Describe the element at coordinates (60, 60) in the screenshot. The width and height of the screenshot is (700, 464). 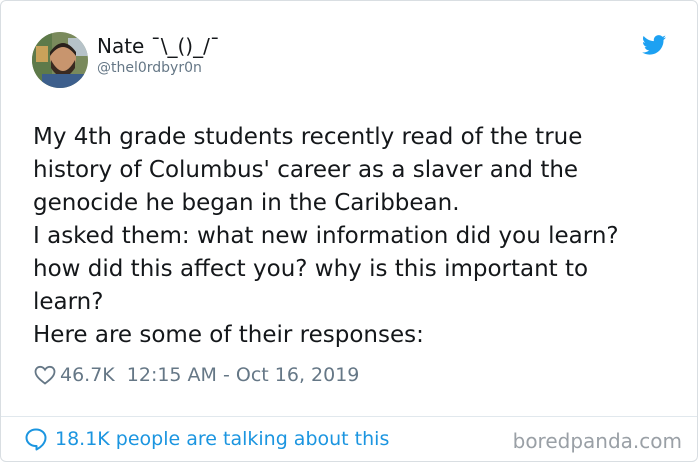
I see `avatar` at that location.